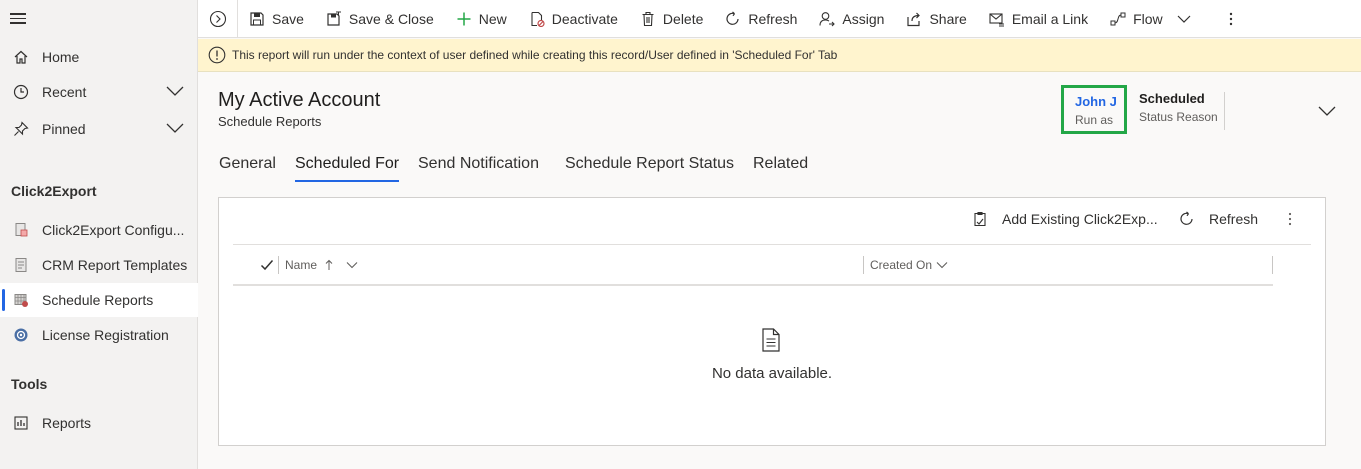  Describe the element at coordinates (1218, 219) in the screenshot. I see `grid-refresh-button: Refresh` at that location.